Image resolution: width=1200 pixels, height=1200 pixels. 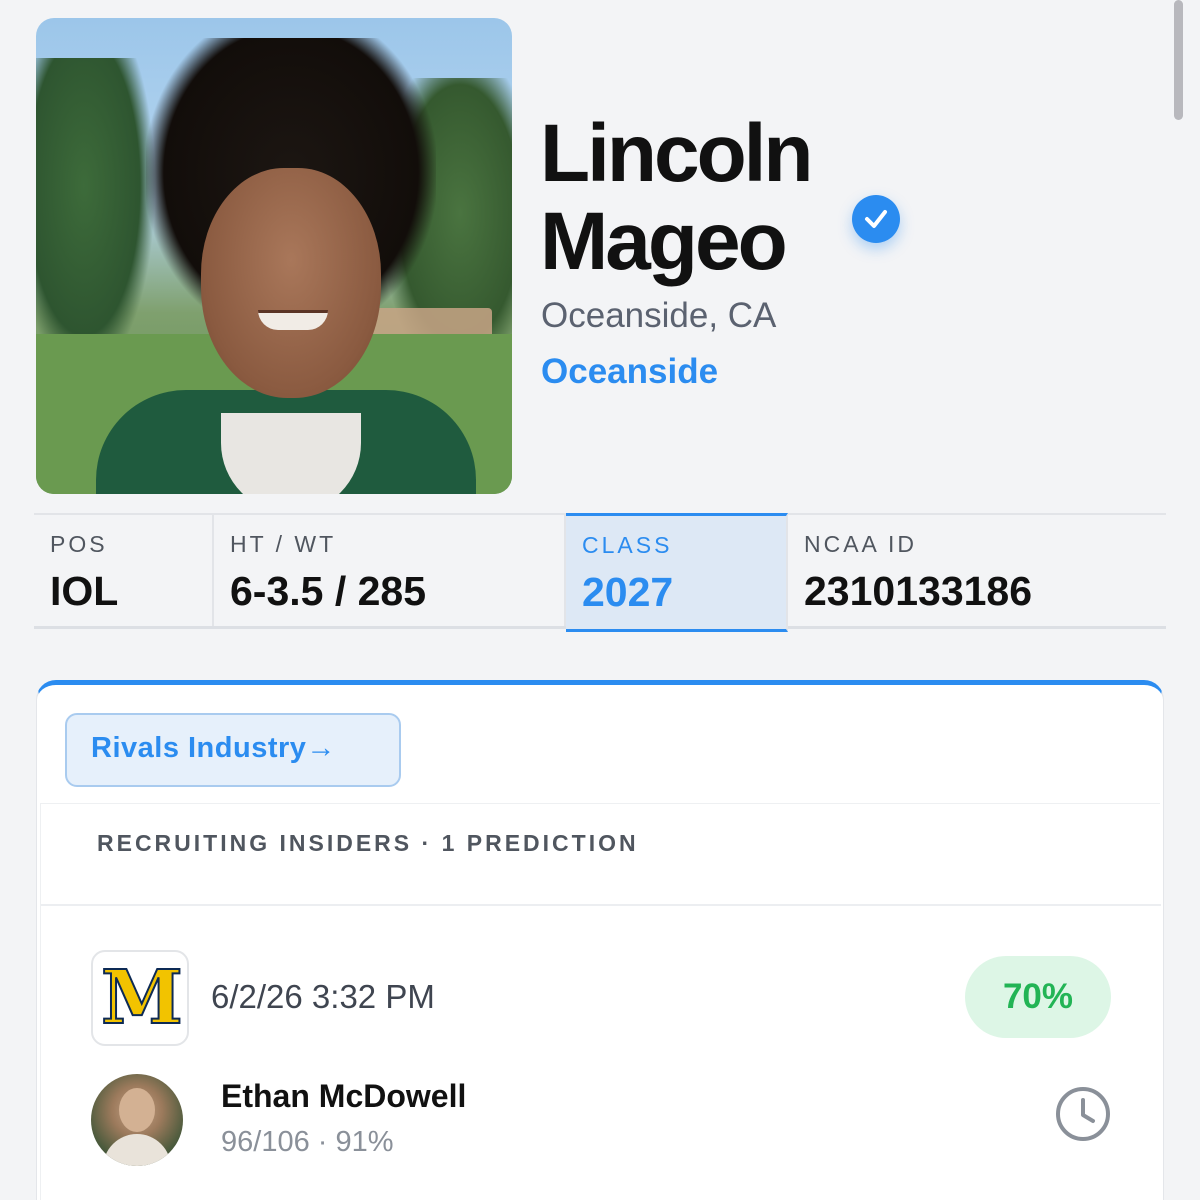 I want to click on prediction-date: 6/2/26 3:32 PM, so click(x=323, y=996).